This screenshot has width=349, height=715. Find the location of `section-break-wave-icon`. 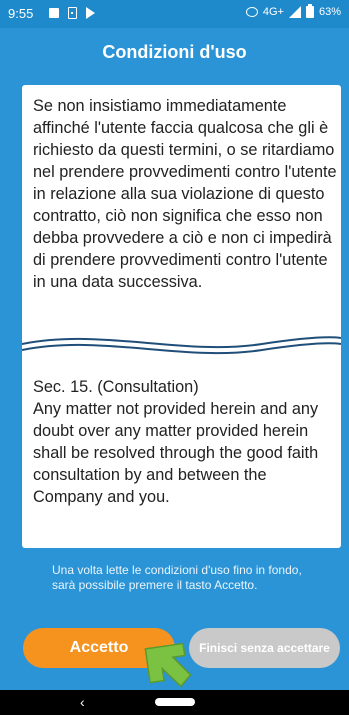

section-break-wave-icon is located at coordinates (181, 351).